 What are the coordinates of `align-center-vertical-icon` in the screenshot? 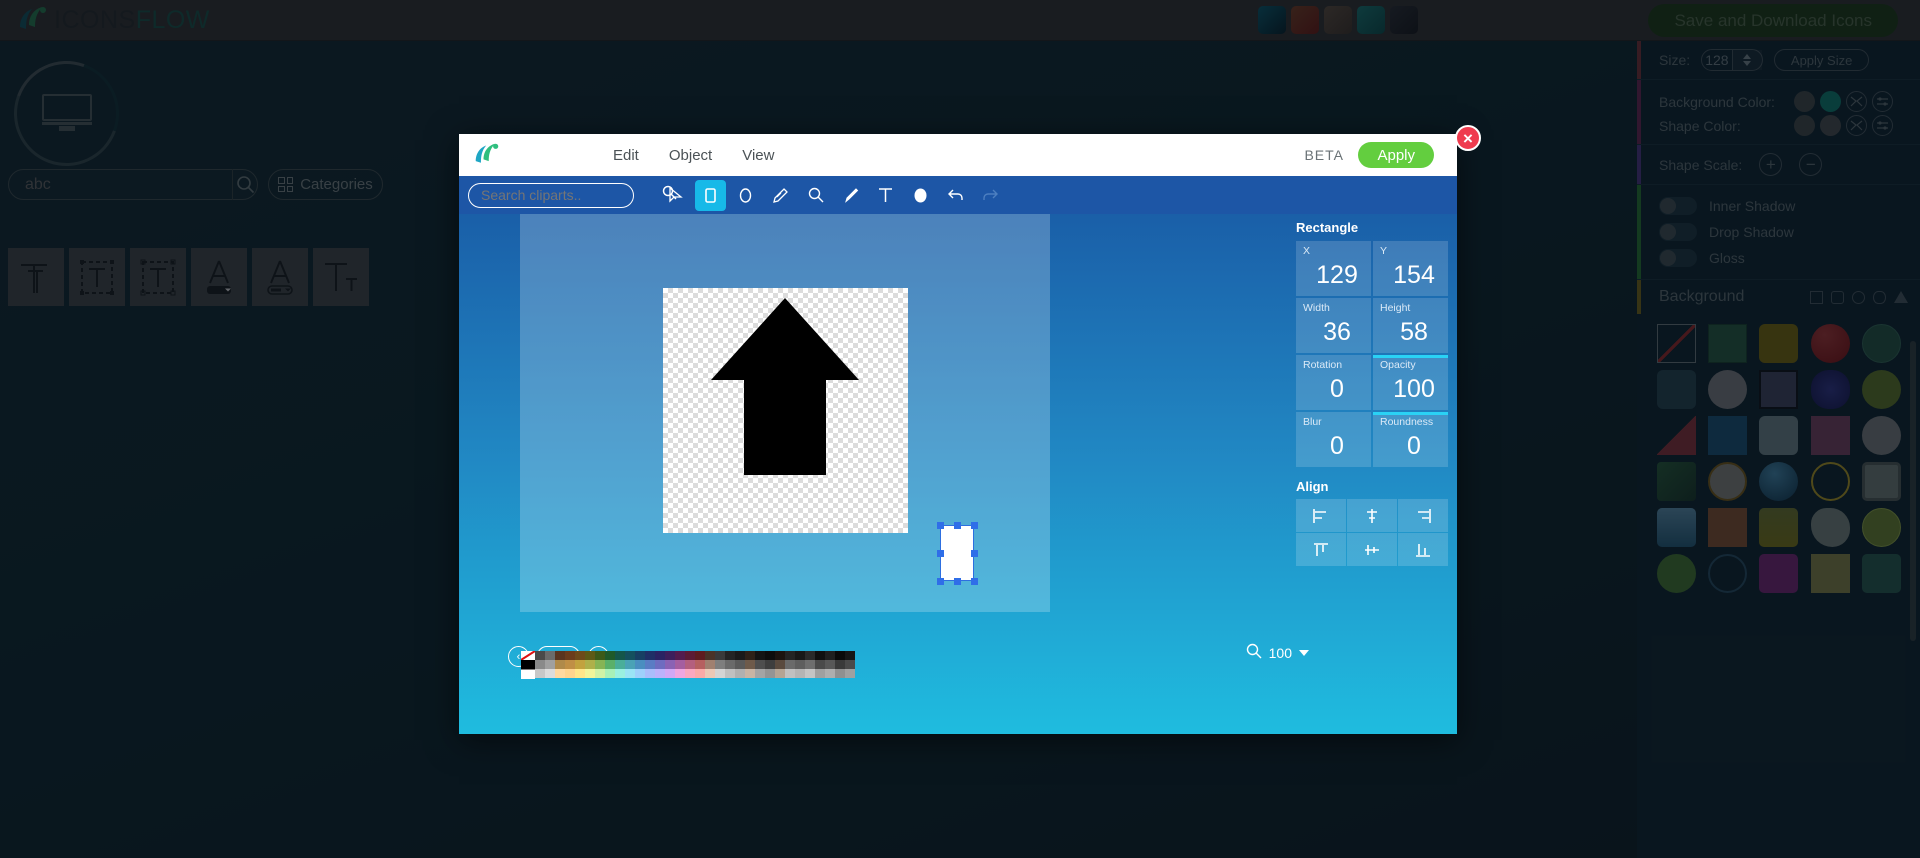 It's located at (1372, 549).